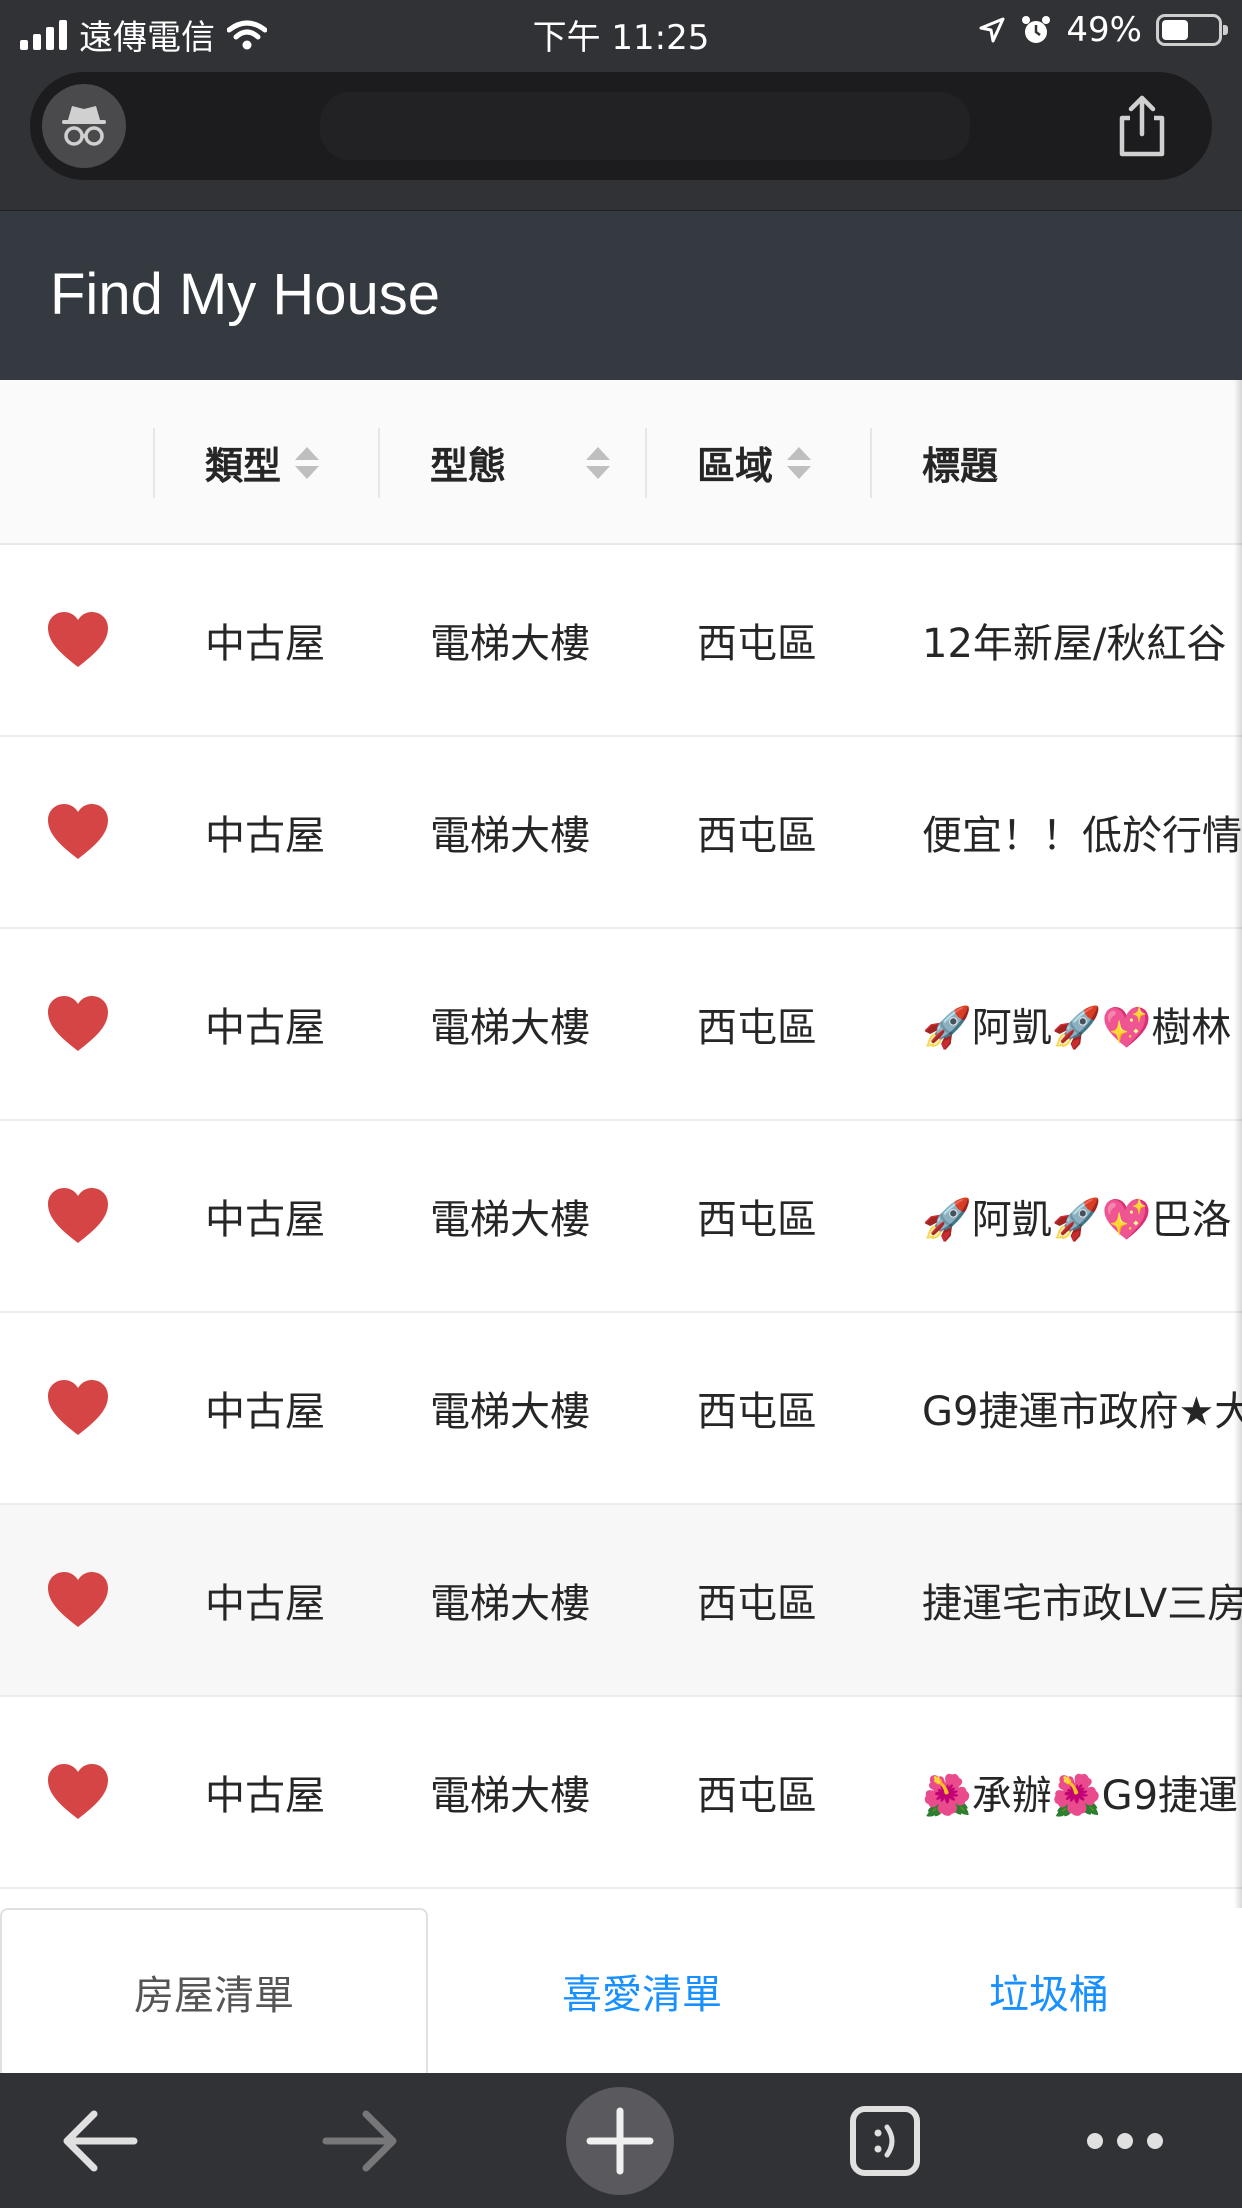  Describe the element at coordinates (621, 31) in the screenshot. I see `status-bar: 遠傳電信 下午 11:25 49%` at that location.